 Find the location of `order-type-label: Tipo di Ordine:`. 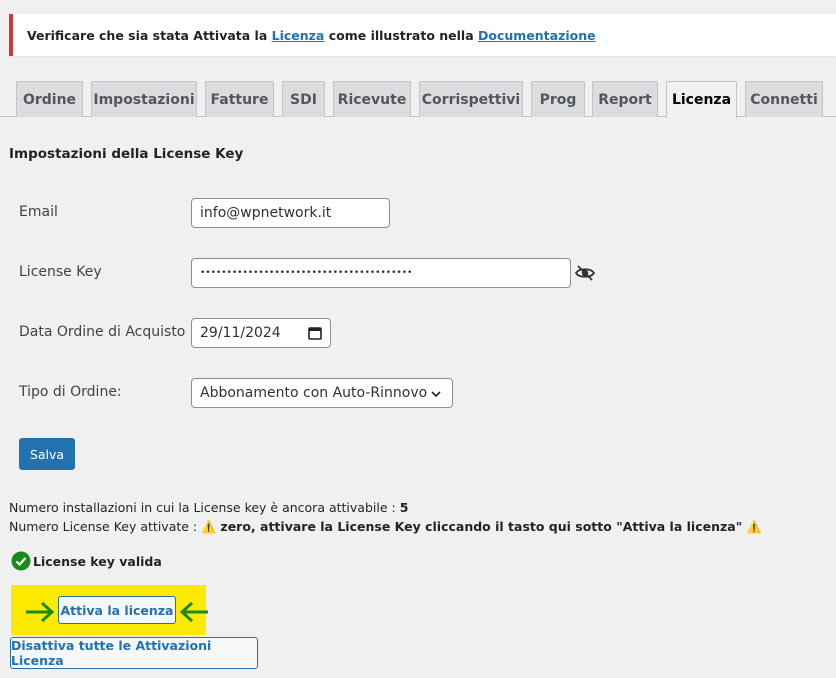

order-type-label: Tipo di Ordine: is located at coordinates (70, 392).